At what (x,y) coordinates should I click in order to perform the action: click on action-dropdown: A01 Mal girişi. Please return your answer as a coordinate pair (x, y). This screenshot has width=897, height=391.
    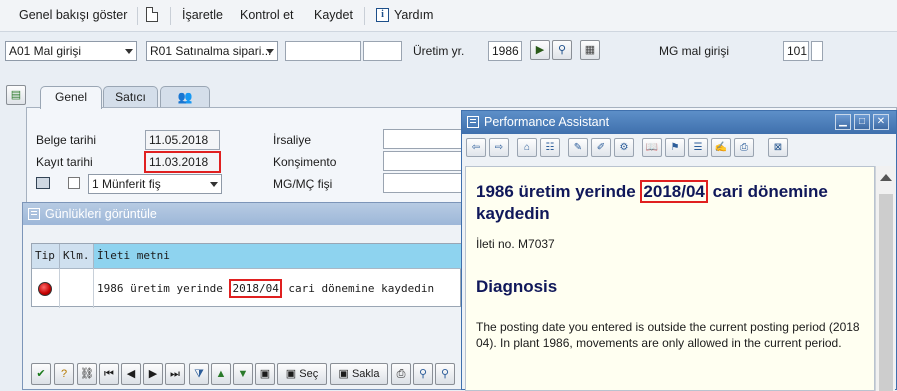
    Looking at the image, I should click on (71, 51).